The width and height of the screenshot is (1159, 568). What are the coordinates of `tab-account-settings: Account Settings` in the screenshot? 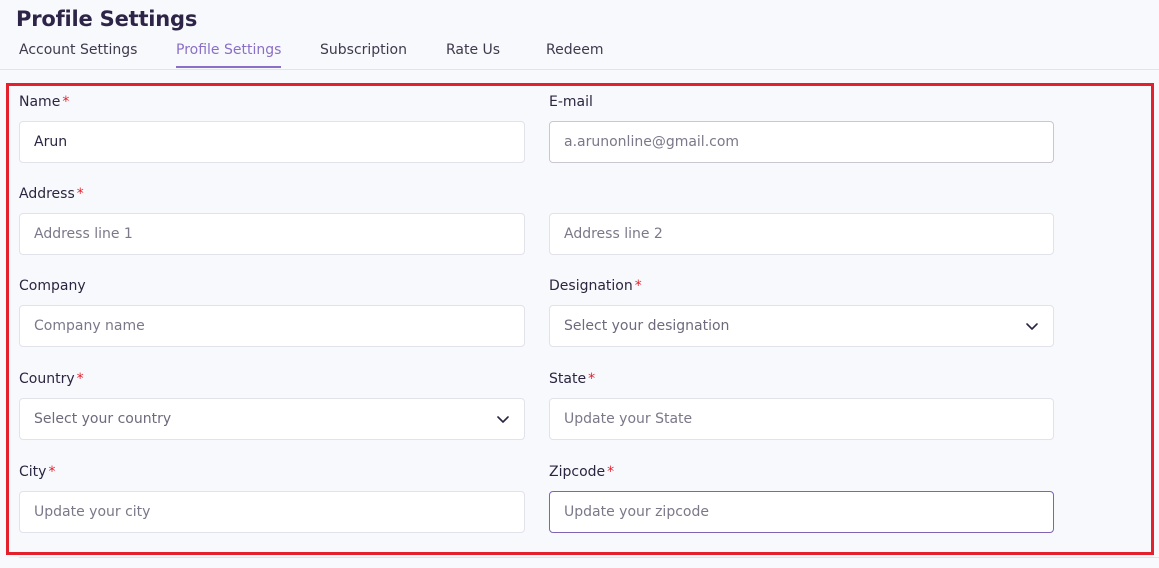 It's located at (78, 54).